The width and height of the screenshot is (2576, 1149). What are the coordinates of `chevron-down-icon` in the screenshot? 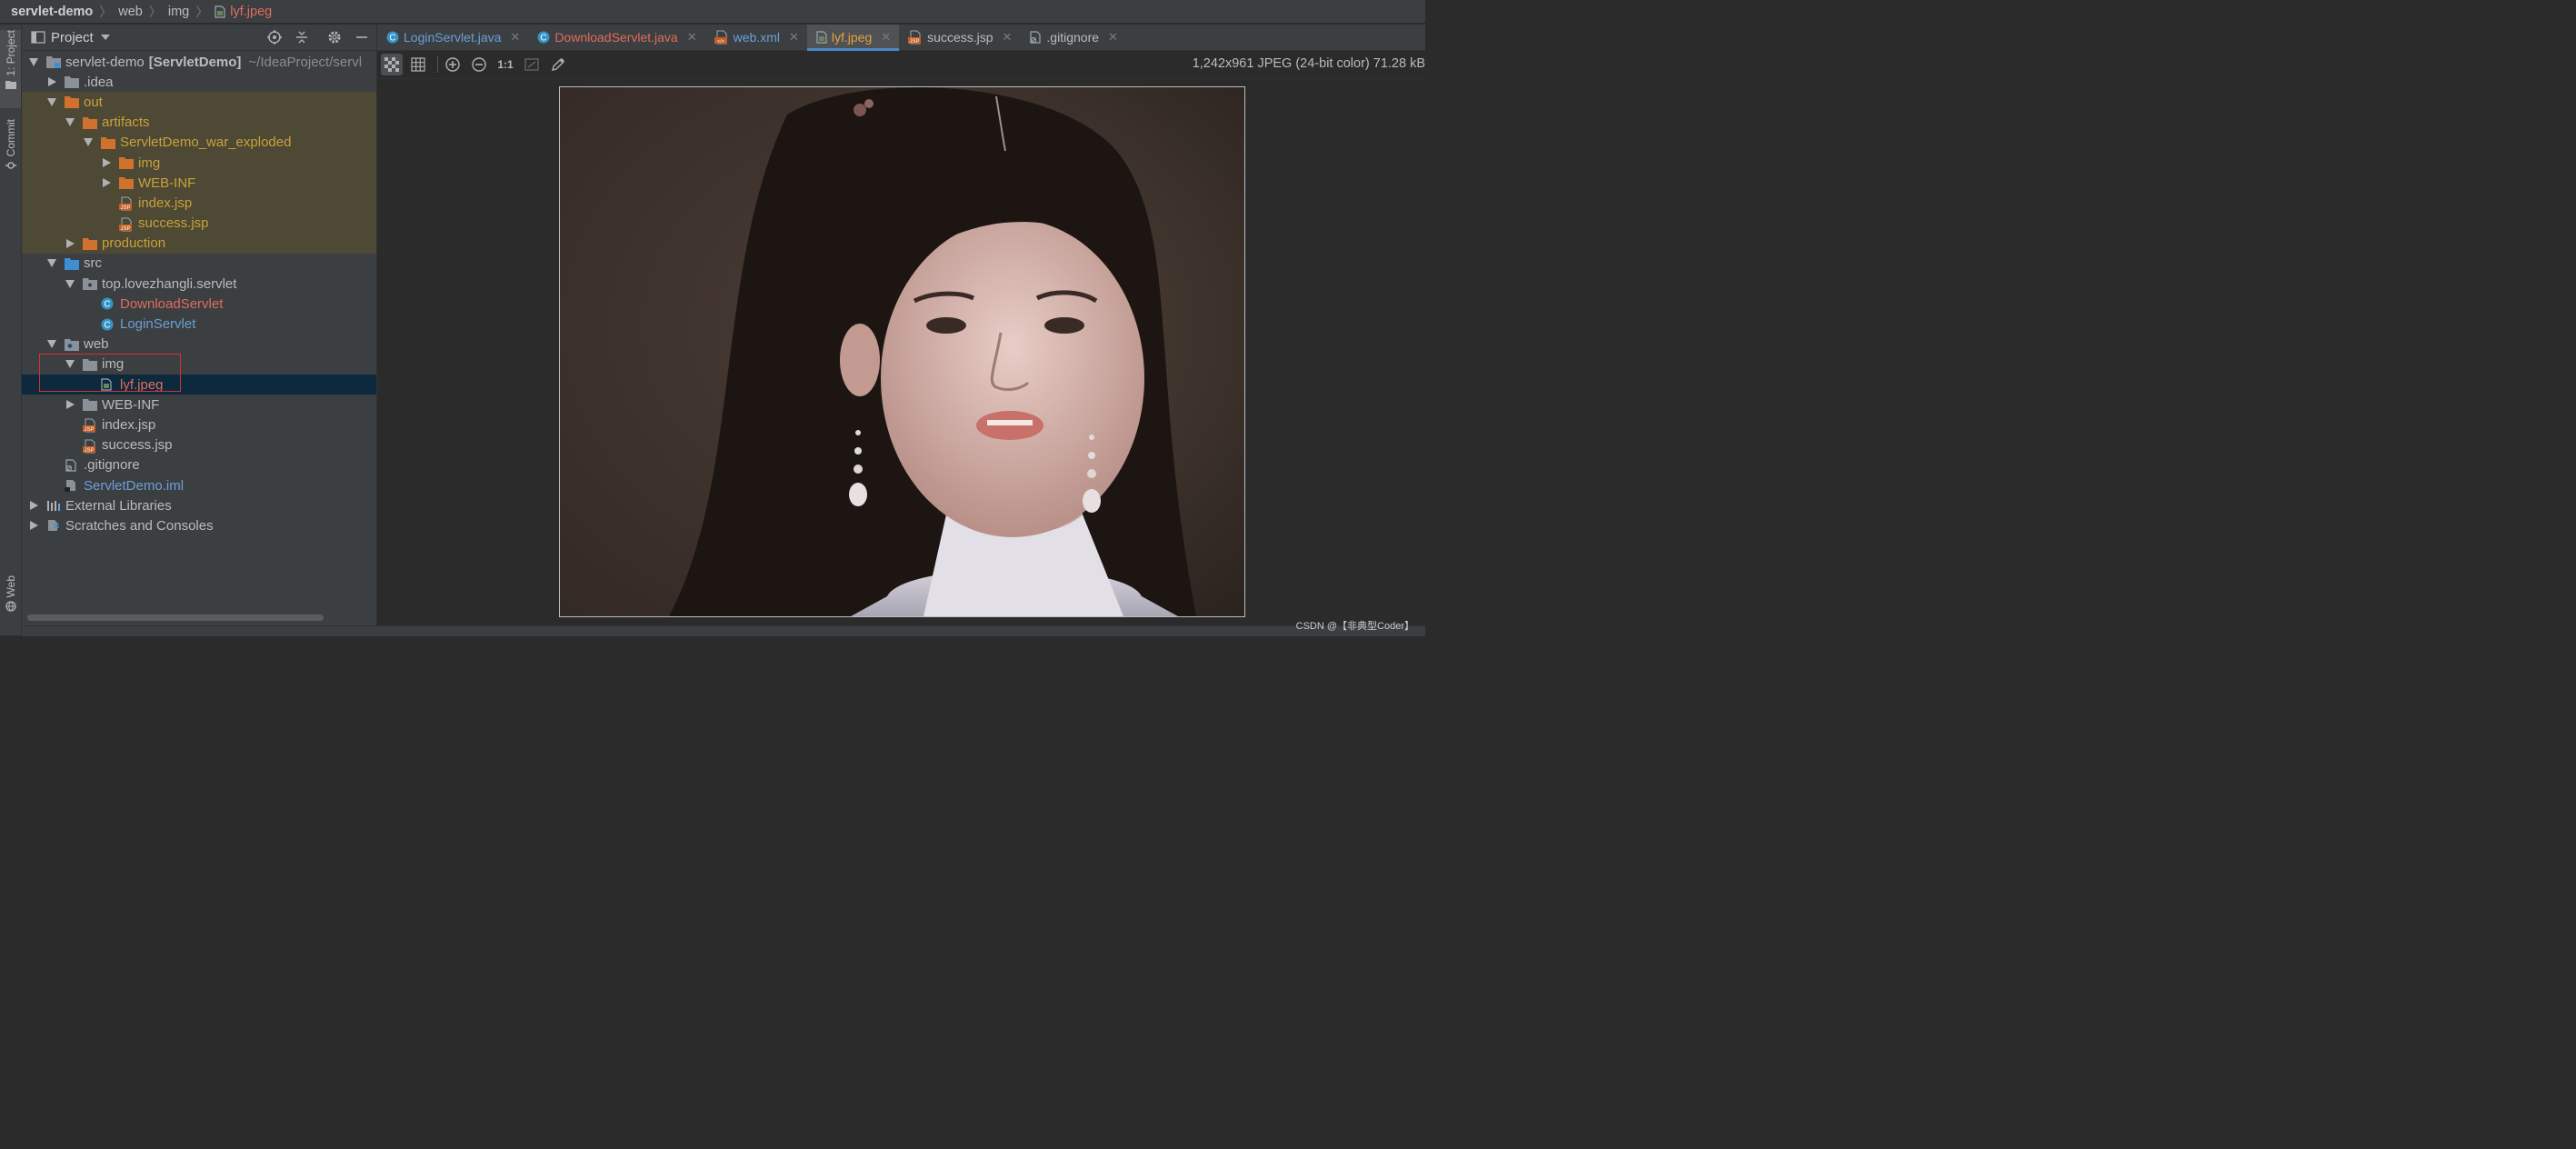 It's located at (105, 37).